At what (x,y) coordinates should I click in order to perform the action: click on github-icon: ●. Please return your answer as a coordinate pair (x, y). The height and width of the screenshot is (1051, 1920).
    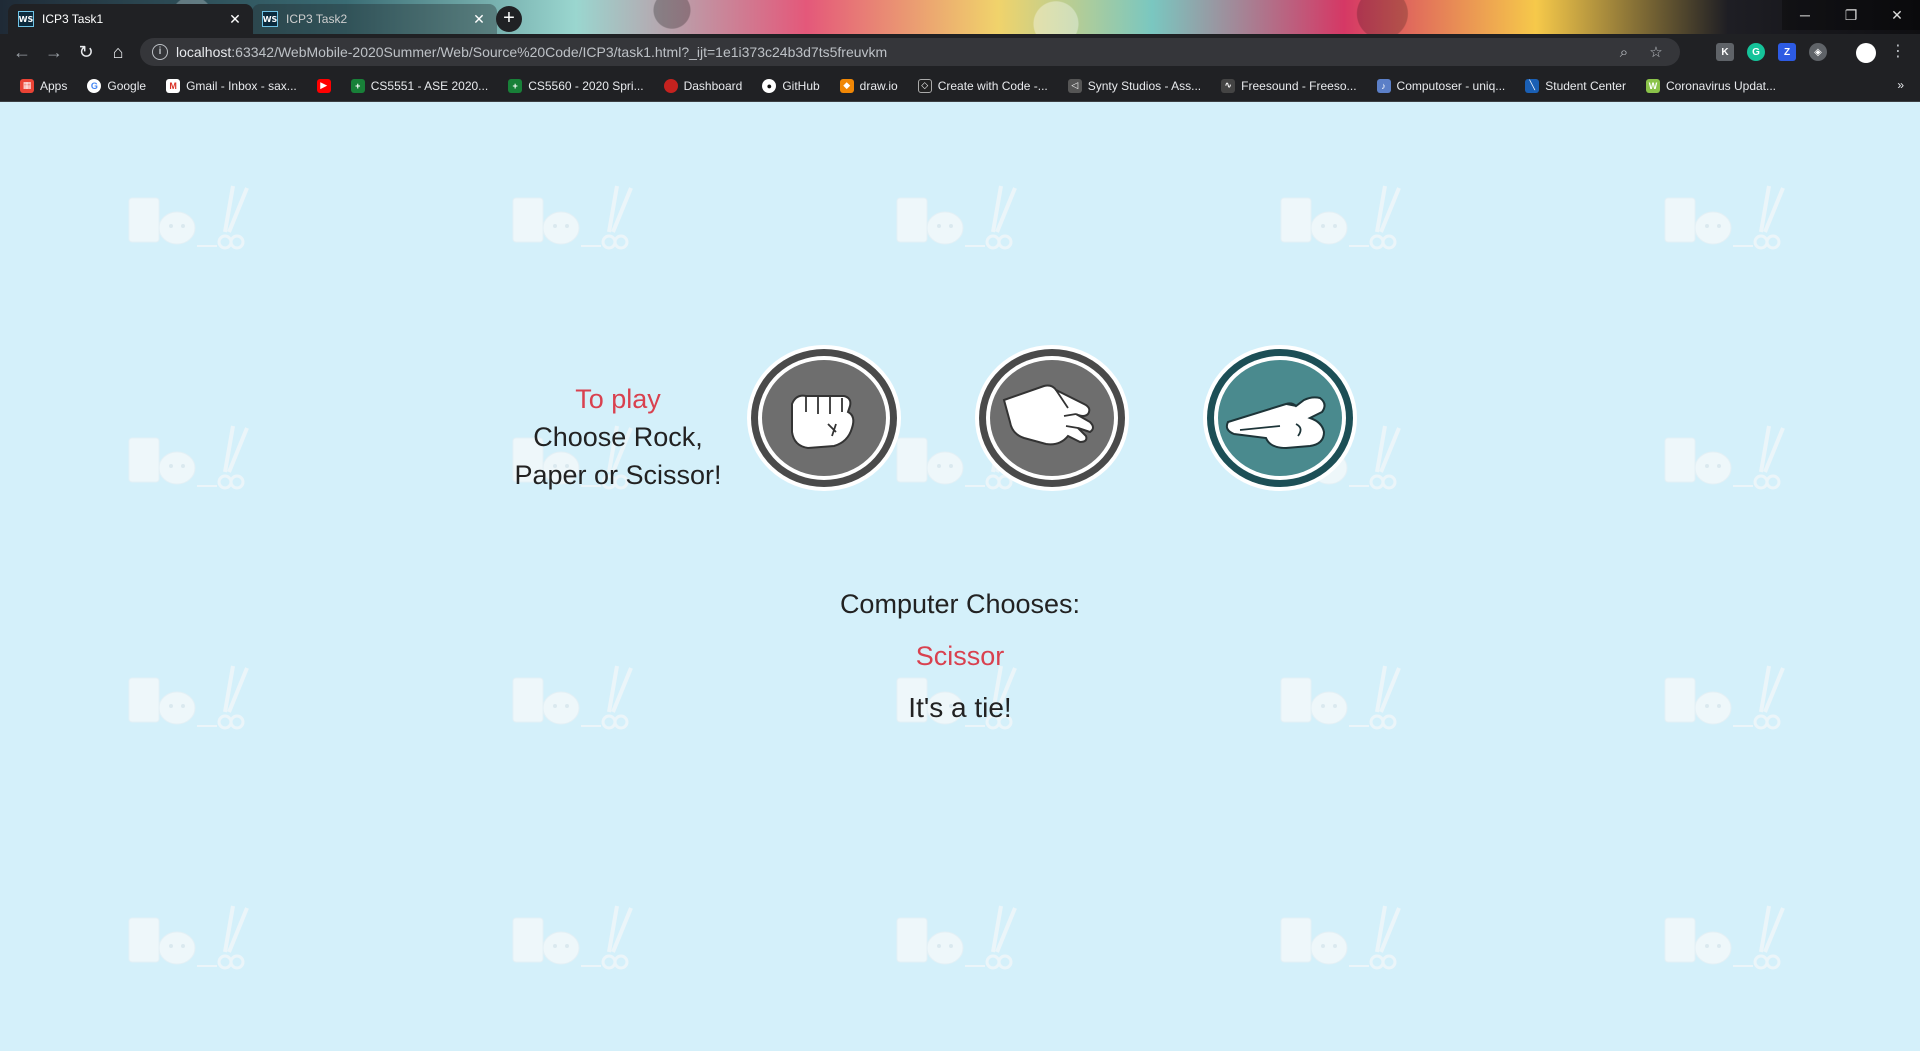
    Looking at the image, I should click on (769, 85).